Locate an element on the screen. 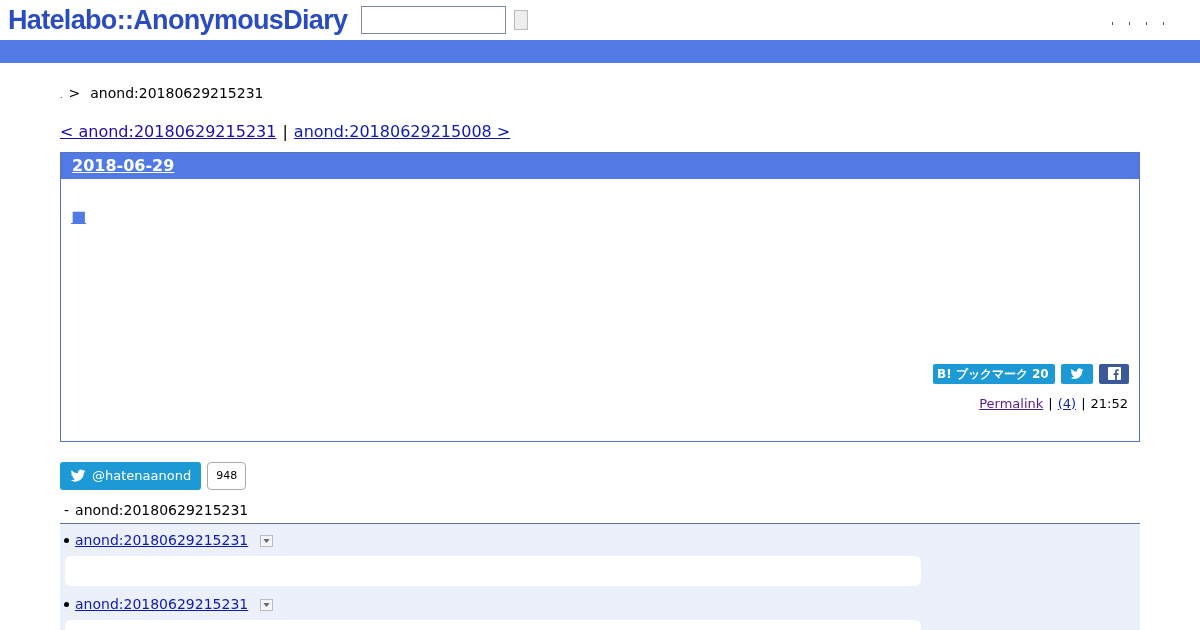 The image size is (1200, 630). comments-link: (4) is located at coordinates (1067, 403).